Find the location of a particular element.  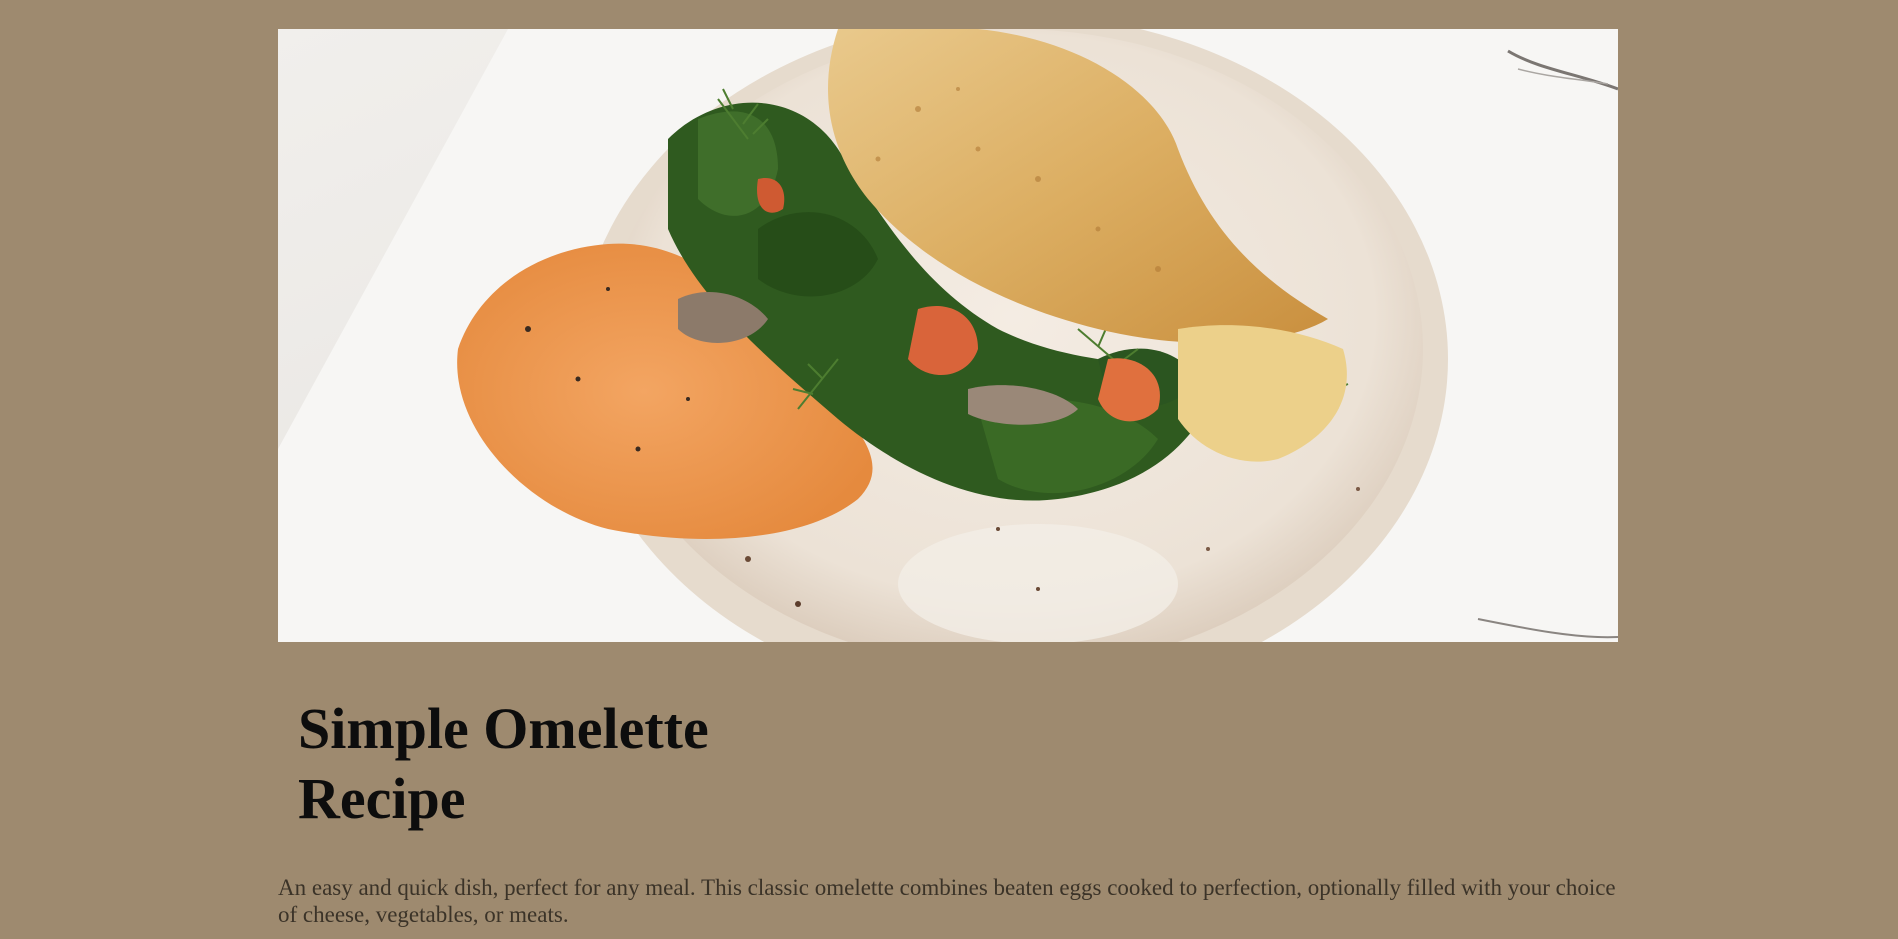

recipe-title: Simple Omelette Recipe is located at coordinates (503, 763).